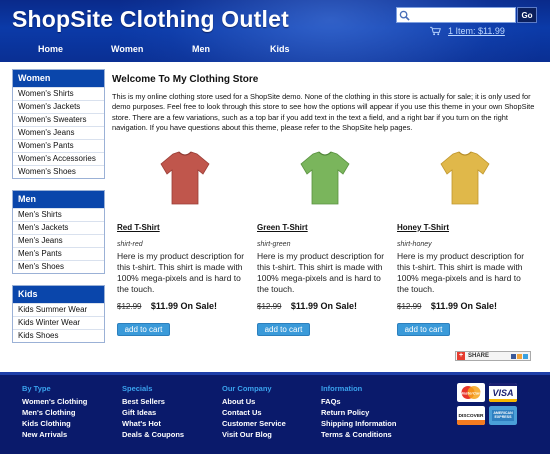 This screenshot has height=454, width=550. What do you see at coordinates (58, 240) in the screenshot?
I see `sidebar-item-mens-jeans: Men's Jeans` at bounding box center [58, 240].